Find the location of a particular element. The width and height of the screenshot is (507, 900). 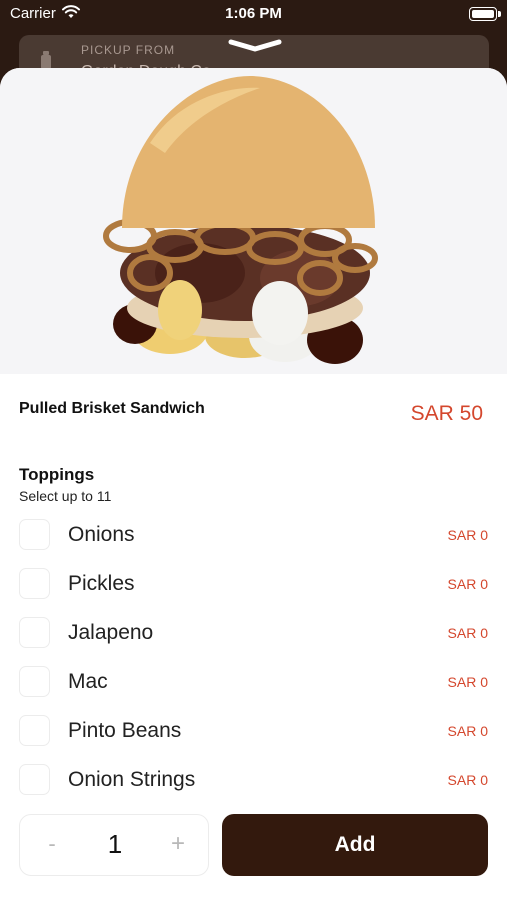

topping-option-pickles: Pickles SAR 0 is located at coordinates (253, 585).